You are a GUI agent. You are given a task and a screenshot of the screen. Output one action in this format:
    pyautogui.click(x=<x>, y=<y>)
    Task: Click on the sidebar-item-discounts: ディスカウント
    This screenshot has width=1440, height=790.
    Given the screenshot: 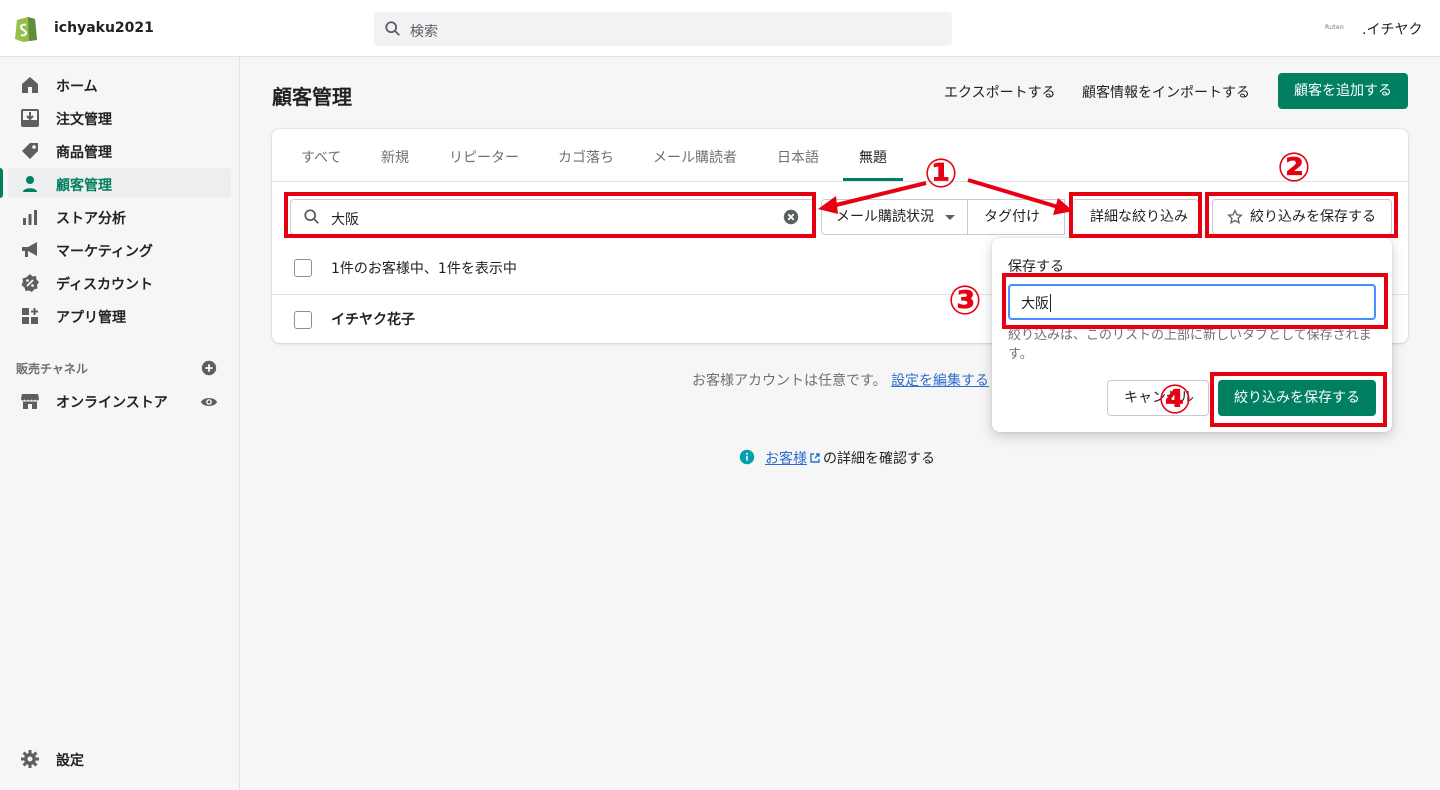 What is the action you would take?
    pyautogui.click(x=119, y=282)
    